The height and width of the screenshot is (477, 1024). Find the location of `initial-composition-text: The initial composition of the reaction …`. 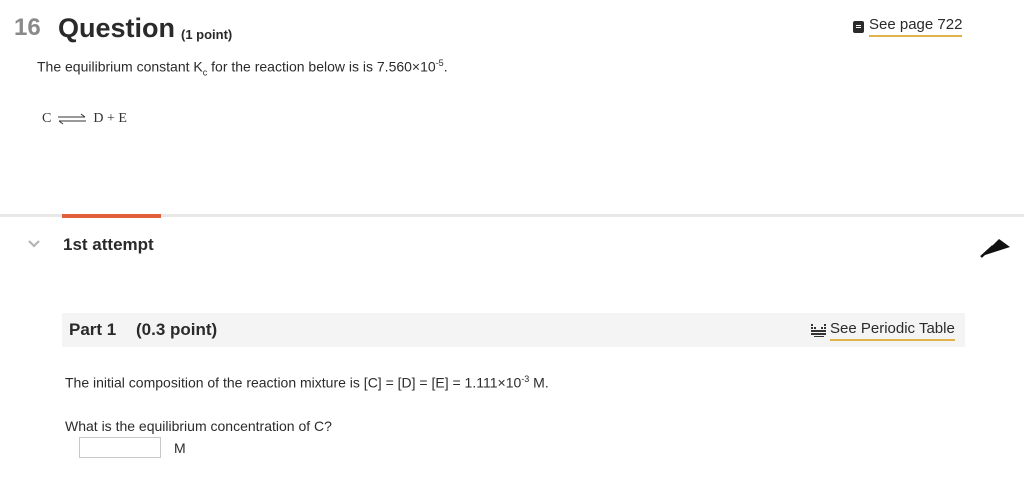

initial-composition-text: The initial composition of the reaction … is located at coordinates (307, 382).